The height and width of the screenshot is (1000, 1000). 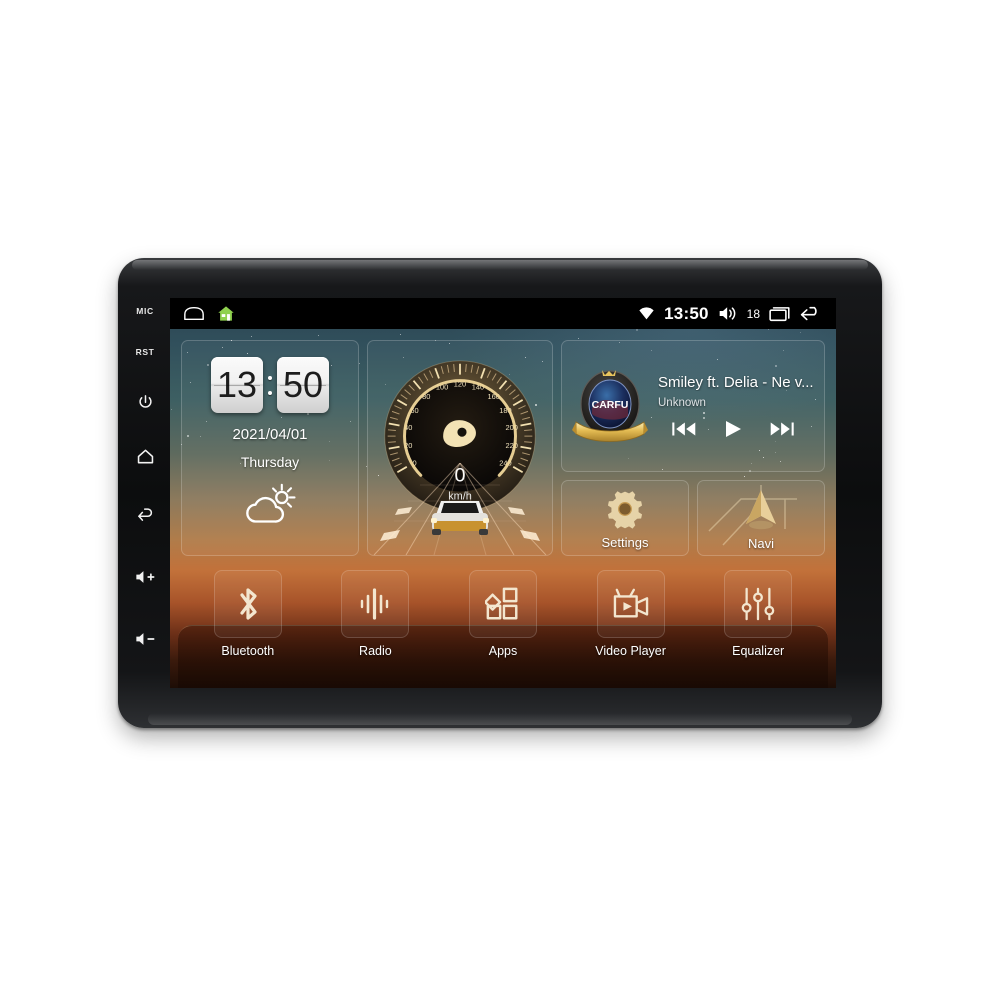 What do you see at coordinates (503, 651) in the screenshot?
I see `dock-label-apps: Apps` at bounding box center [503, 651].